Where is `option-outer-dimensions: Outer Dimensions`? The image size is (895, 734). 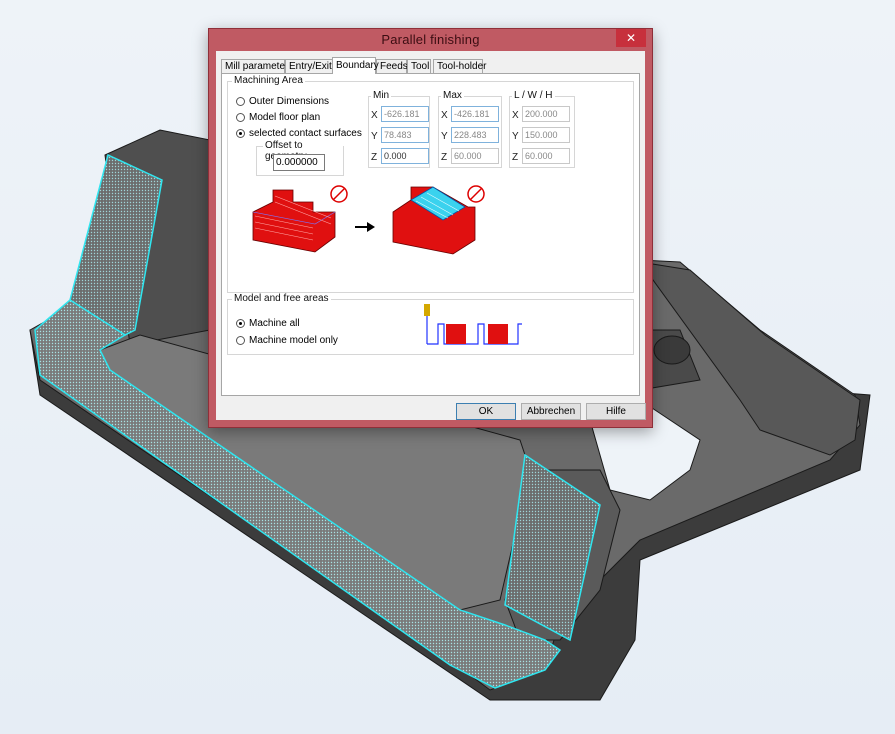
option-outer-dimensions: Outer Dimensions is located at coordinates (282, 101).